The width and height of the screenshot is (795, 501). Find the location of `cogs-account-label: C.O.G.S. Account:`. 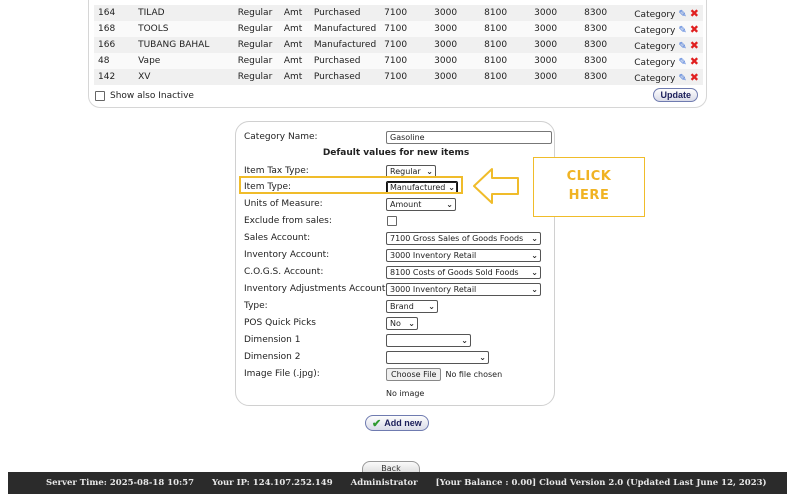

cogs-account-label: C.O.G.S. Account: is located at coordinates (284, 272).